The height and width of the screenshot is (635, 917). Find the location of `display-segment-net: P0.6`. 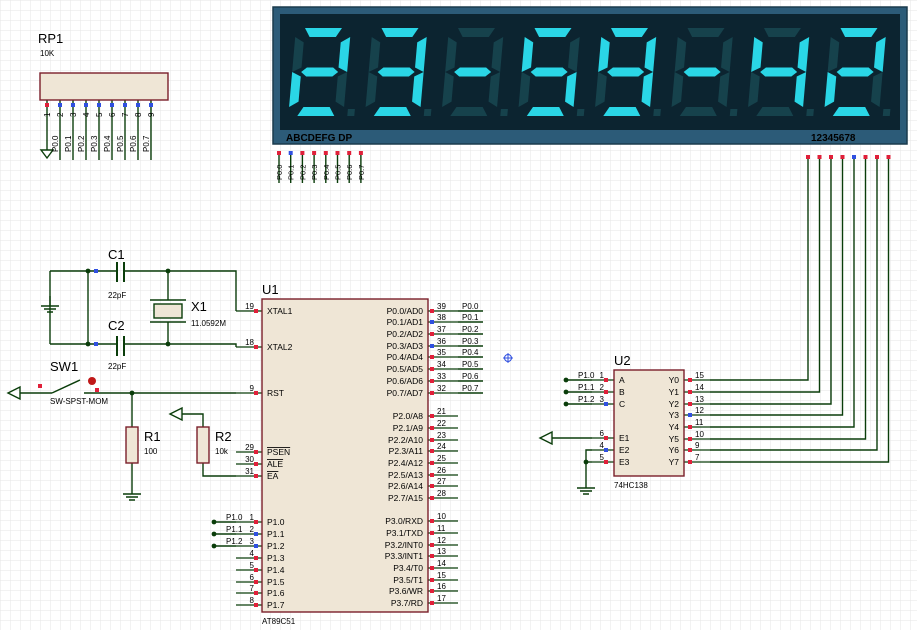

display-segment-net: P0.6 is located at coordinates (349, 172).